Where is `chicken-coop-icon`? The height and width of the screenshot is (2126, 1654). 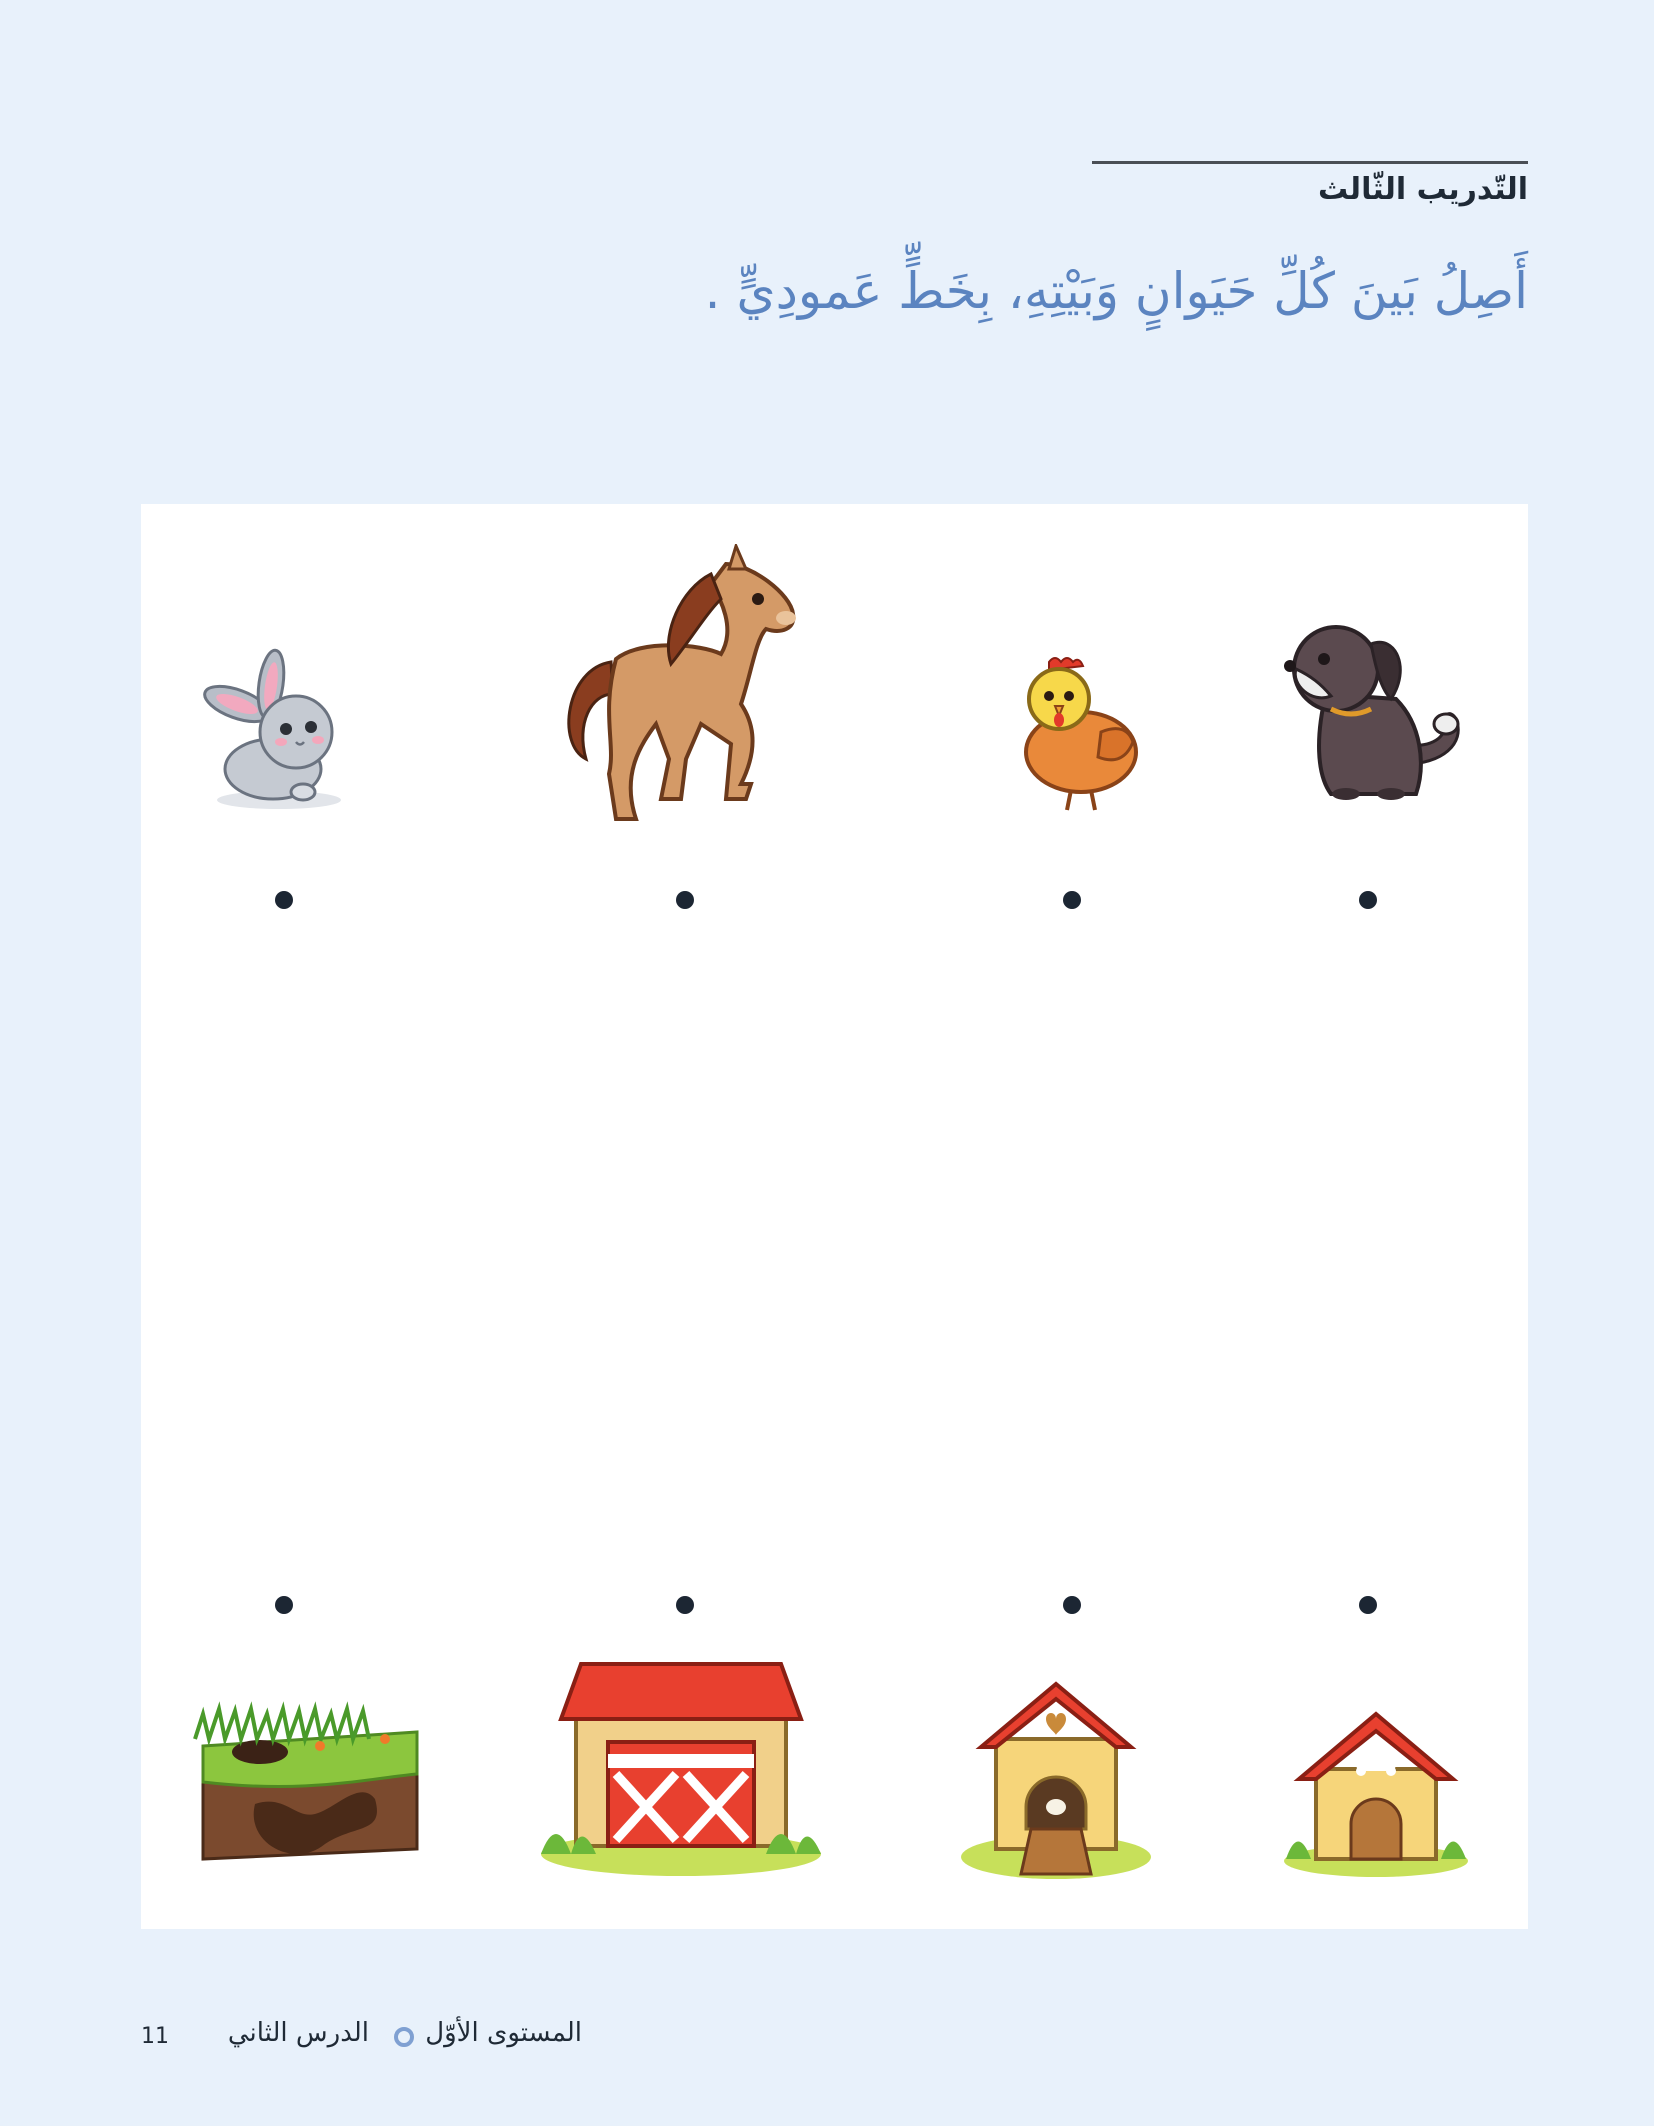
chicken-coop-icon is located at coordinates (1056, 1780).